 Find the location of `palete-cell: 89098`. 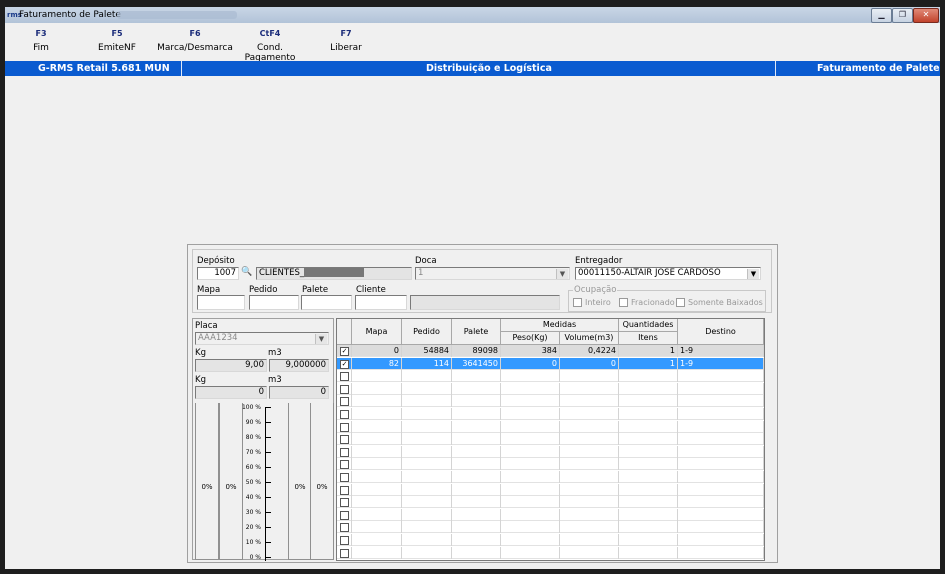

palete-cell: 89098 is located at coordinates (476, 351).